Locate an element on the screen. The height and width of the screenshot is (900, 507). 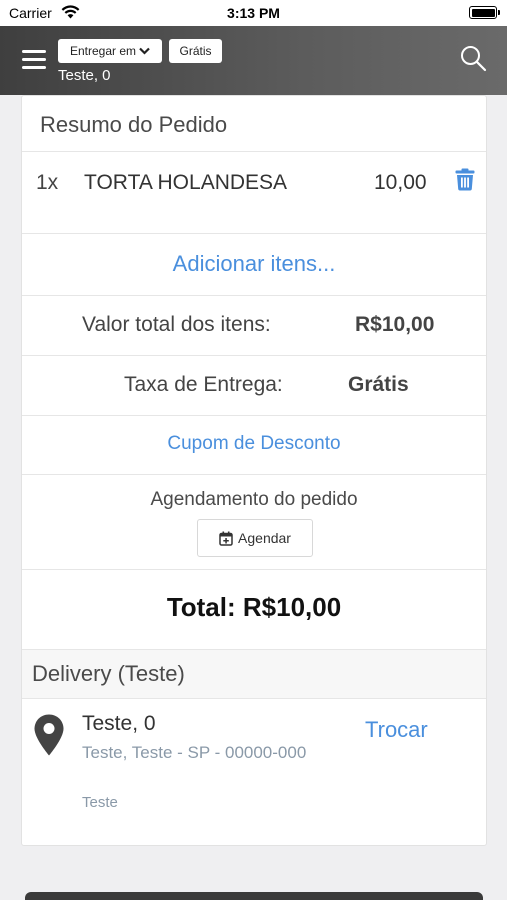
items-total-value: R$10,00 is located at coordinates (395, 324).